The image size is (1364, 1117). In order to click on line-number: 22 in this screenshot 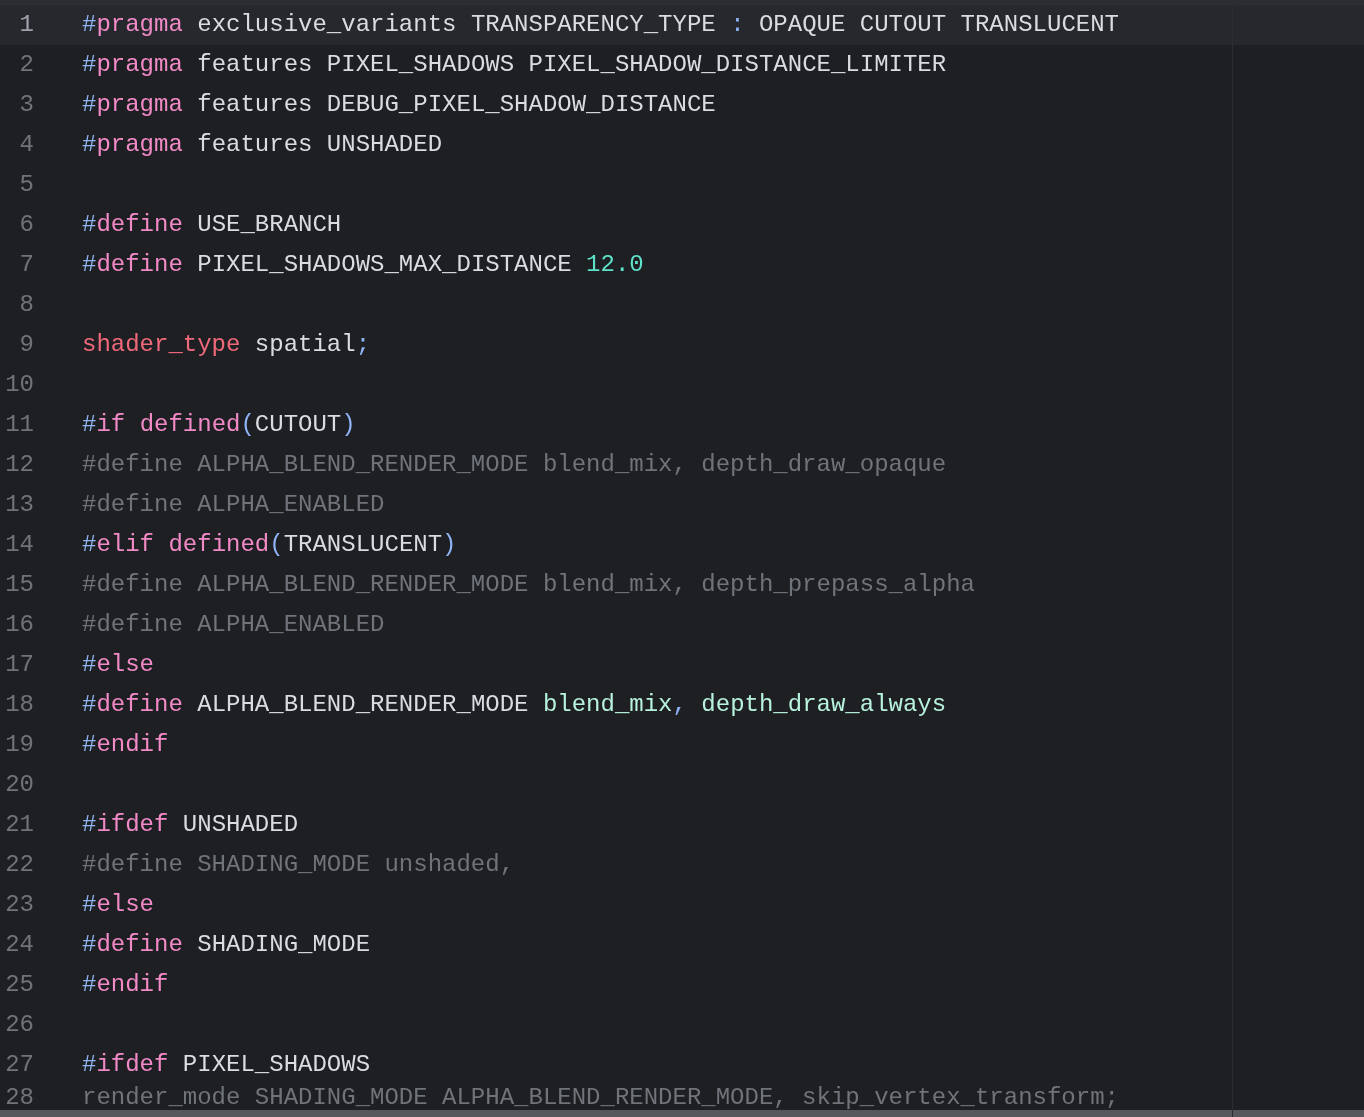, I will do `click(19, 865)`.